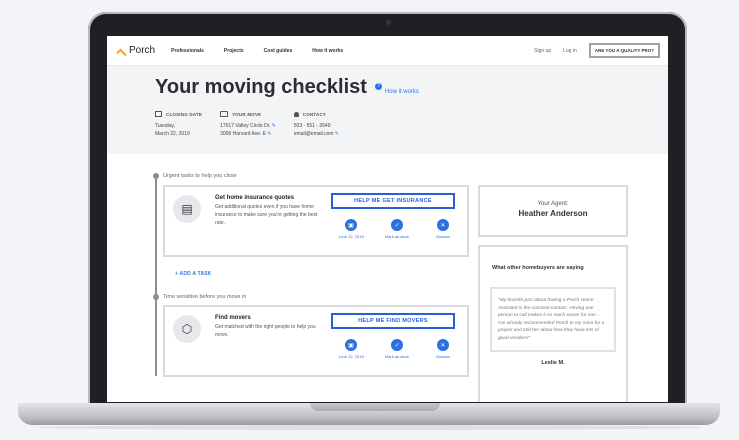 The image size is (739, 440). What do you see at coordinates (121, 53) in the screenshot?
I see `roof-icon` at bounding box center [121, 53].